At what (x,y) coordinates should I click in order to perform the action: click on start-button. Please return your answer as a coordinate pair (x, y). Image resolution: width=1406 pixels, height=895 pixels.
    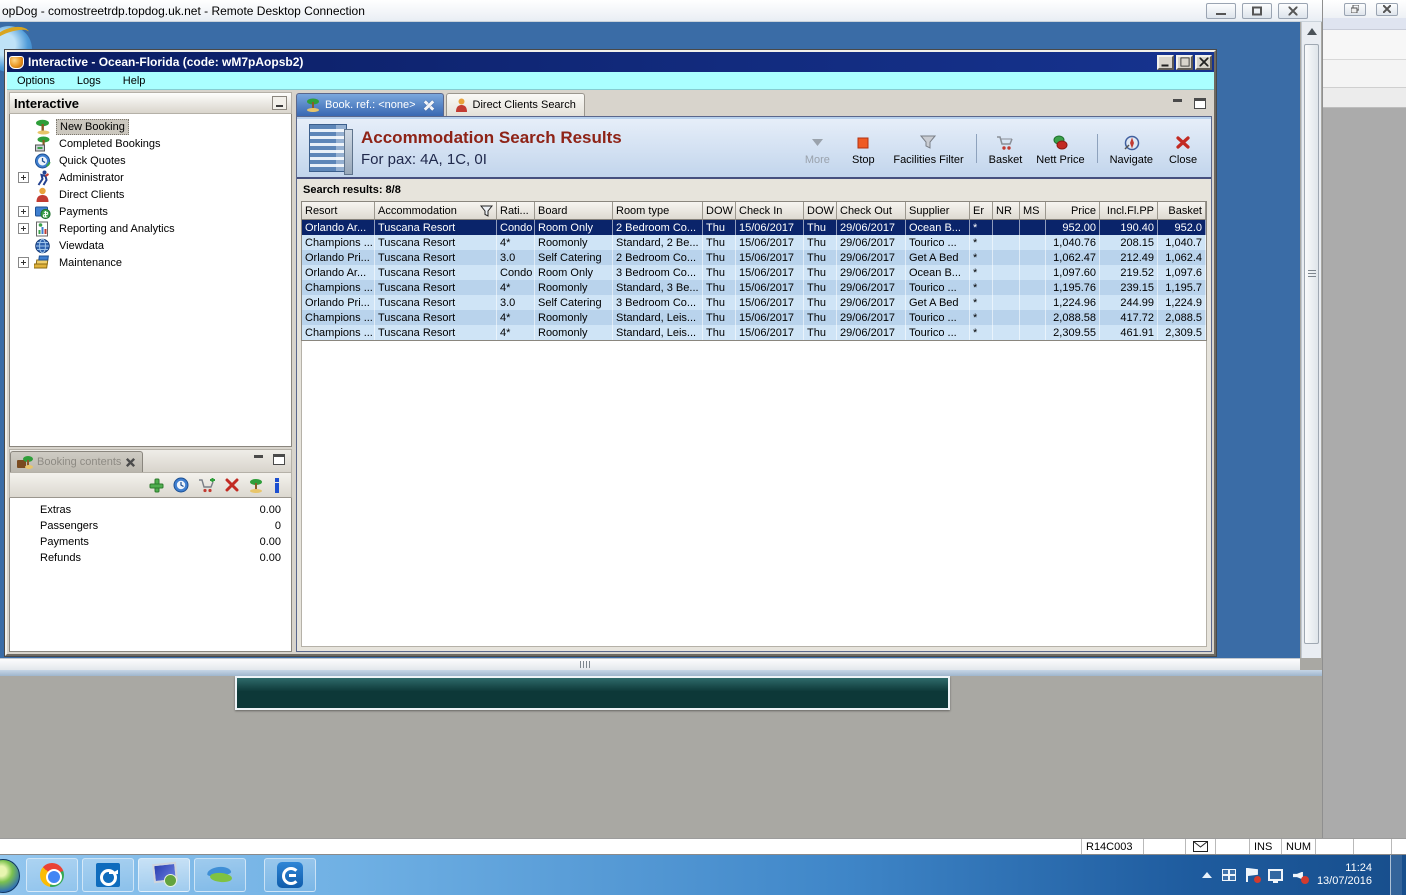
    Looking at the image, I should click on (10, 876).